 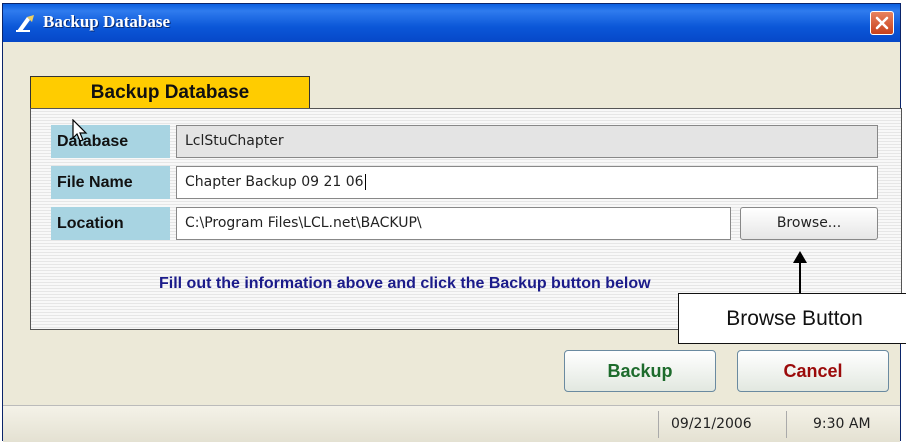 What do you see at coordinates (792, 318) in the screenshot?
I see `browse-button-callout: Browse Button` at bounding box center [792, 318].